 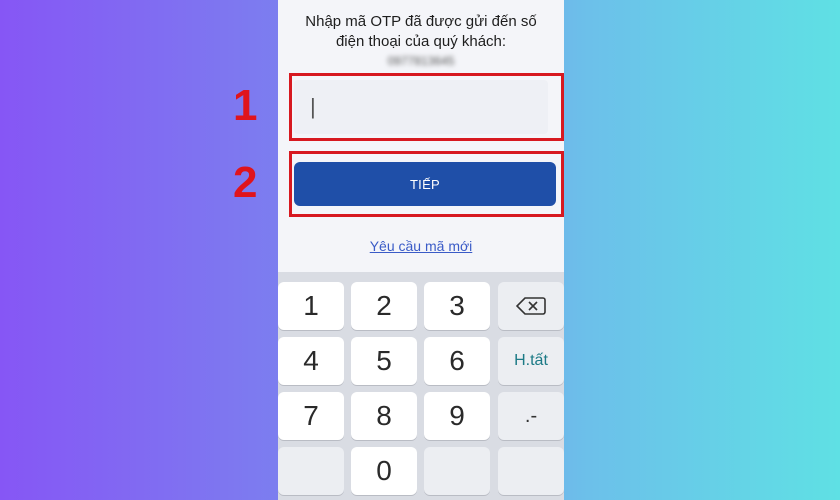 What do you see at coordinates (421, 107) in the screenshot?
I see `otp-input` at bounding box center [421, 107].